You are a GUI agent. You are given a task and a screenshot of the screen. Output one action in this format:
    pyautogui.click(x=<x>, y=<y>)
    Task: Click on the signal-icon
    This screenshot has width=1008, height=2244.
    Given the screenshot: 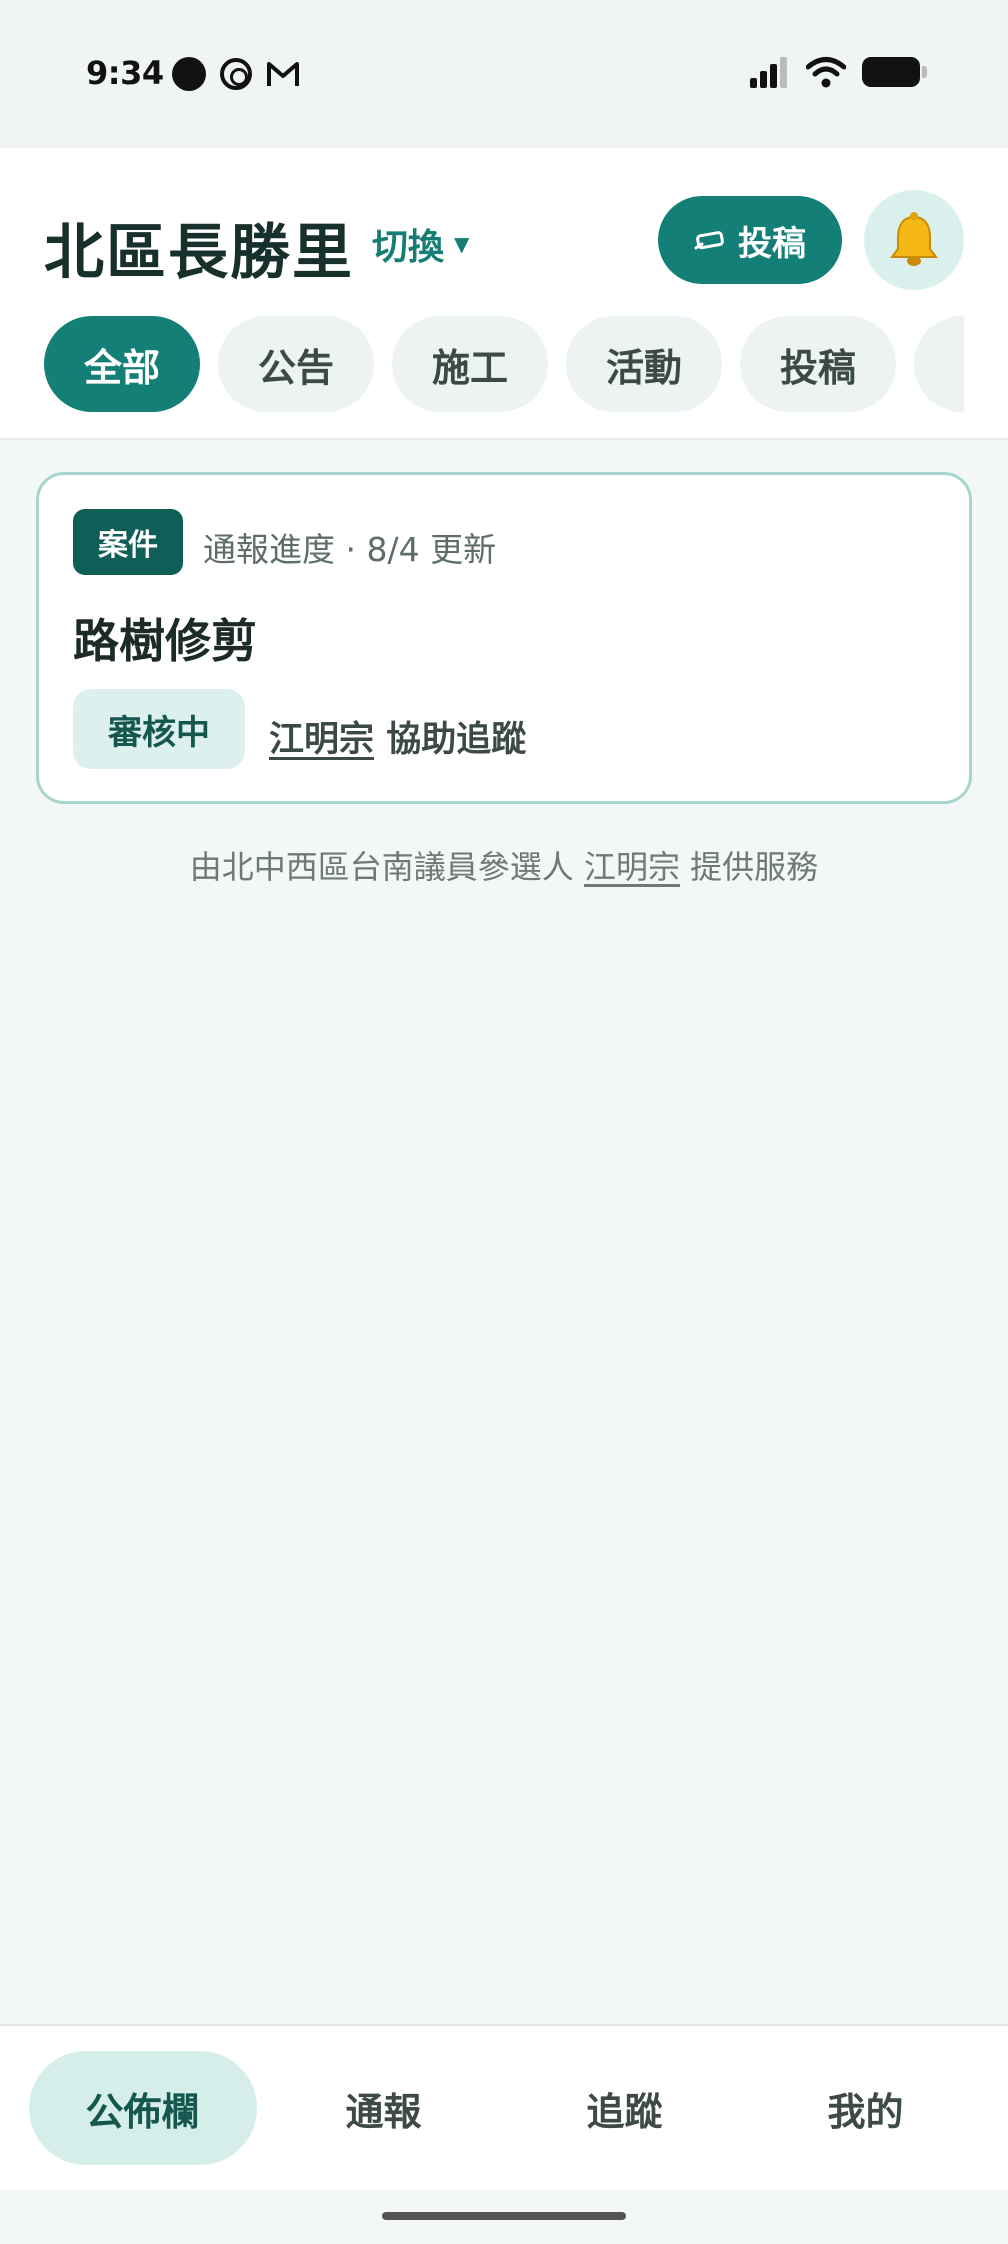 What is the action you would take?
    pyautogui.click(x=768, y=72)
    